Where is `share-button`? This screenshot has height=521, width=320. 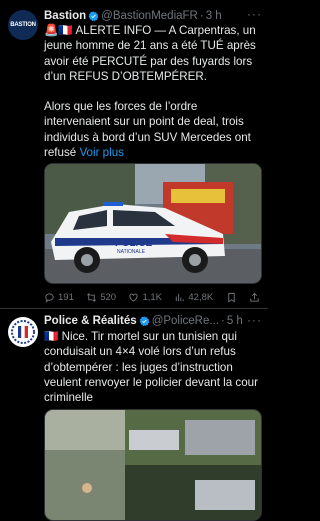 share-button is located at coordinates (254, 297).